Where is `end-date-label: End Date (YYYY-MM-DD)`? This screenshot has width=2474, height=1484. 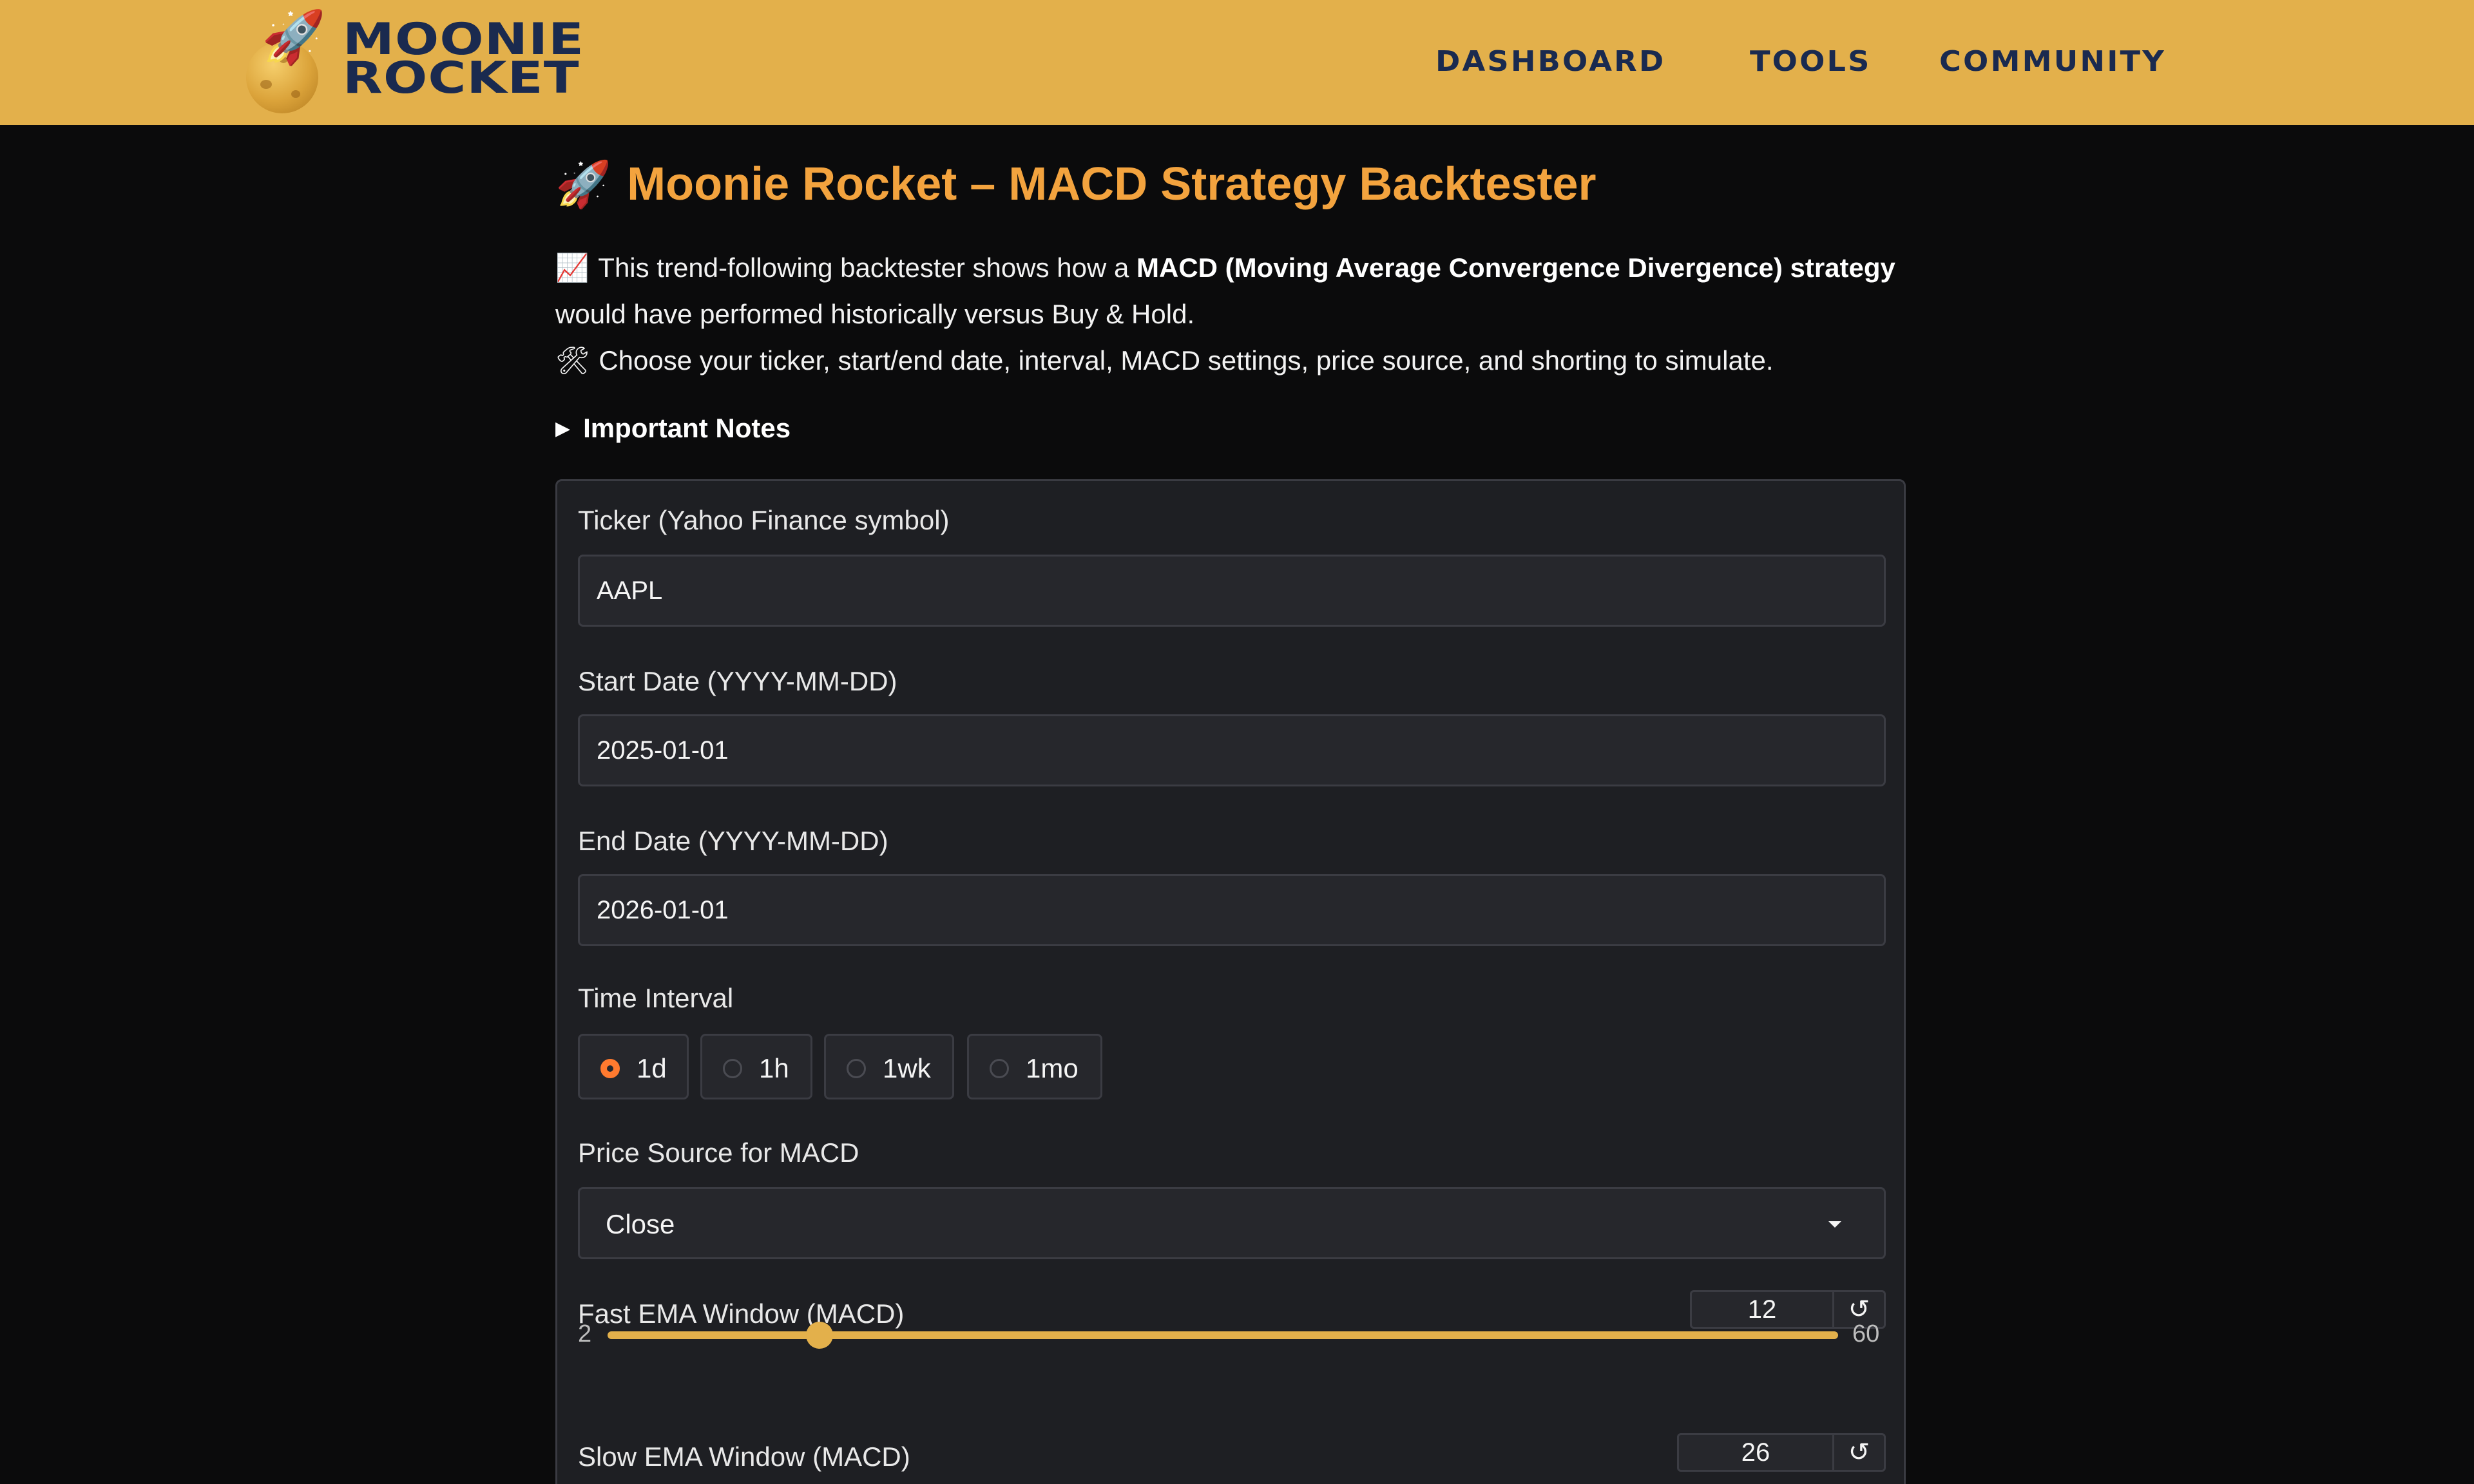
end-date-label: End Date (YYYY-MM-DD) is located at coordinates (733, 841).